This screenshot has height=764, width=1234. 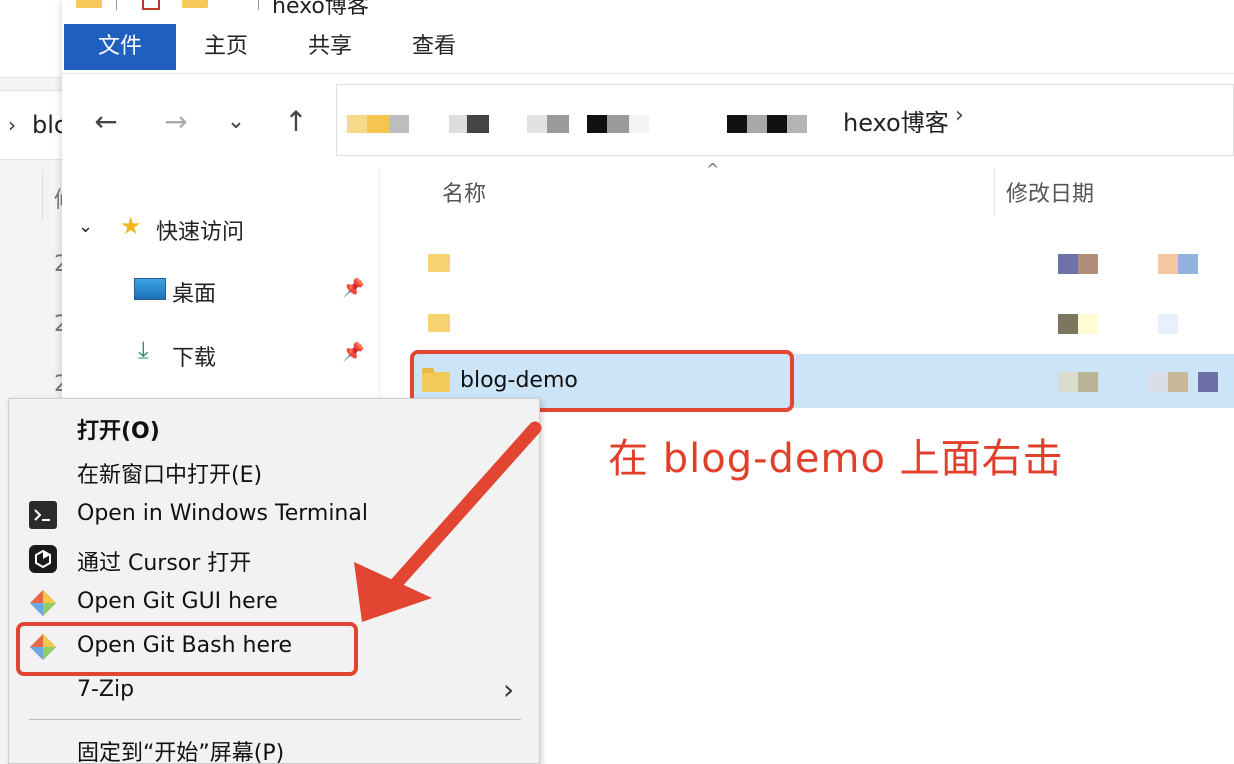 I want to click on annotation-text: 在 blog-demo 上面右击, so click(x=836, y=459).